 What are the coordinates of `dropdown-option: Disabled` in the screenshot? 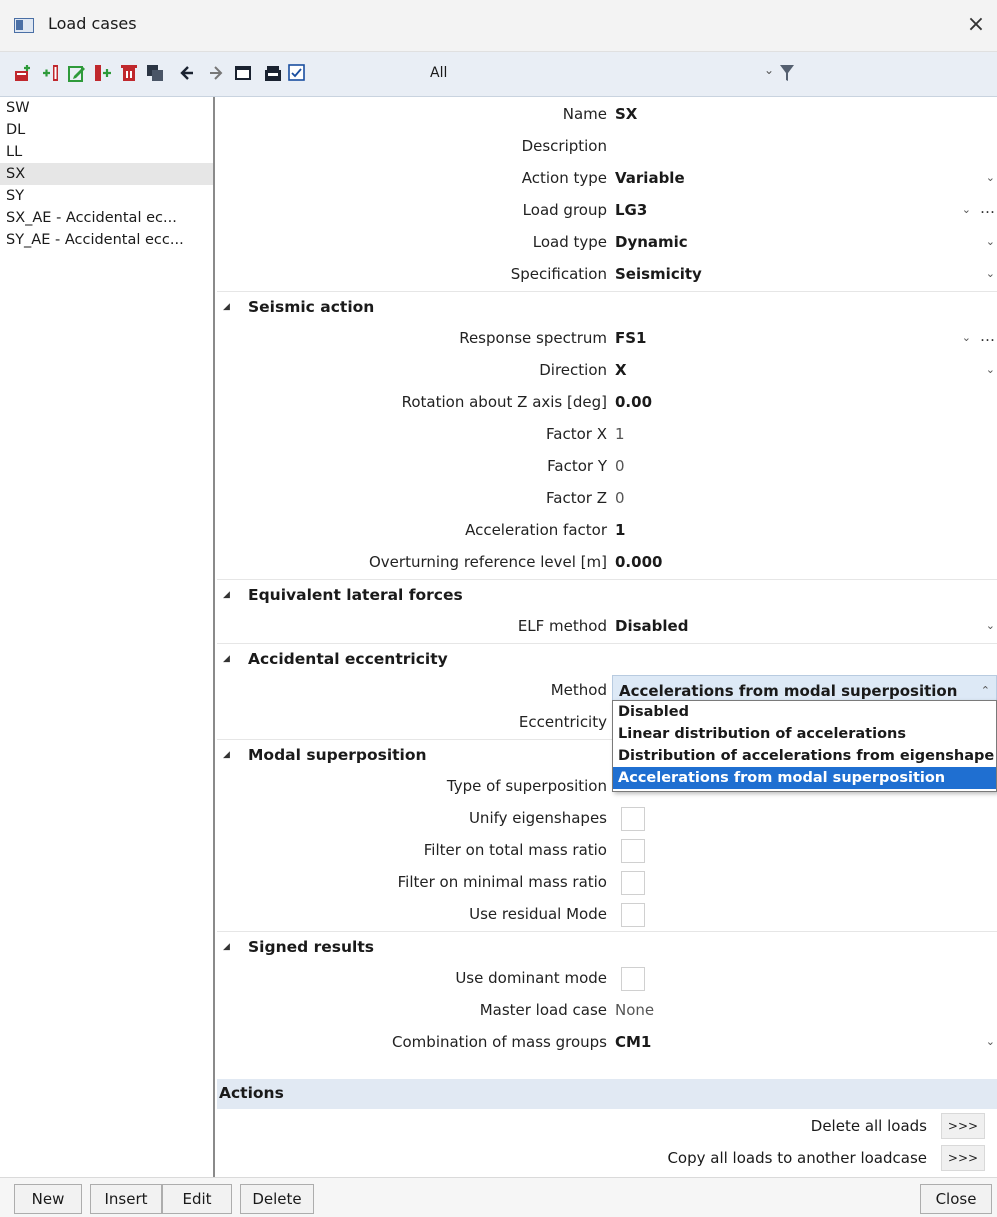 It's located at (804, 712).